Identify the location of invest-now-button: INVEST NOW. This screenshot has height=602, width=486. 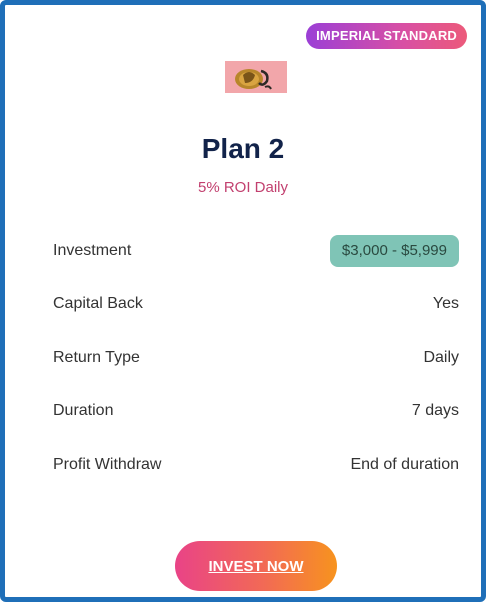
(256, 566).